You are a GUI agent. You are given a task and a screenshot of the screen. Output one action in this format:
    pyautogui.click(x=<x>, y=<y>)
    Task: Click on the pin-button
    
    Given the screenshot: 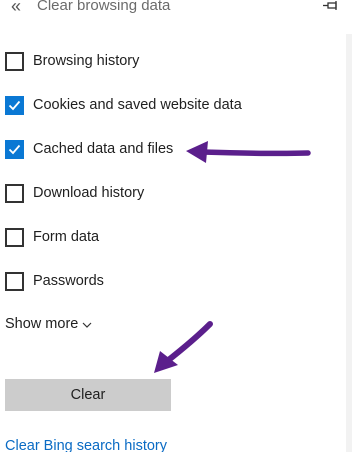 What is the action you would take?
    pyautogui.click(x=331, y=7)
    